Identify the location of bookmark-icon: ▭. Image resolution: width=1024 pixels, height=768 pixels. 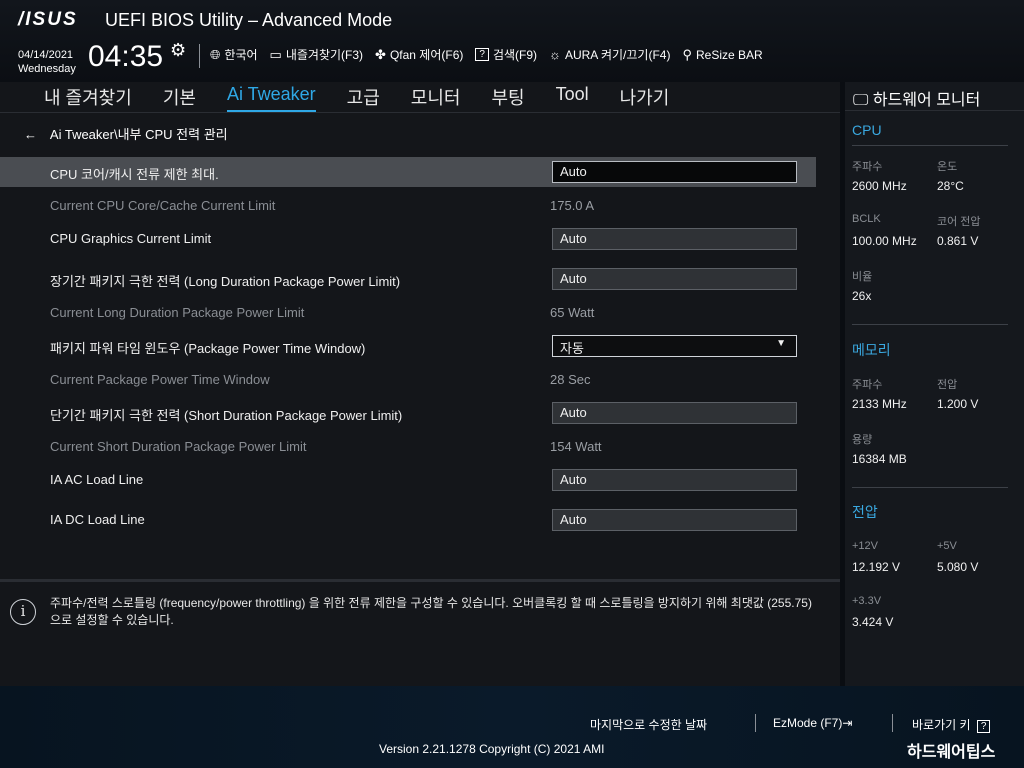
(275, 54).